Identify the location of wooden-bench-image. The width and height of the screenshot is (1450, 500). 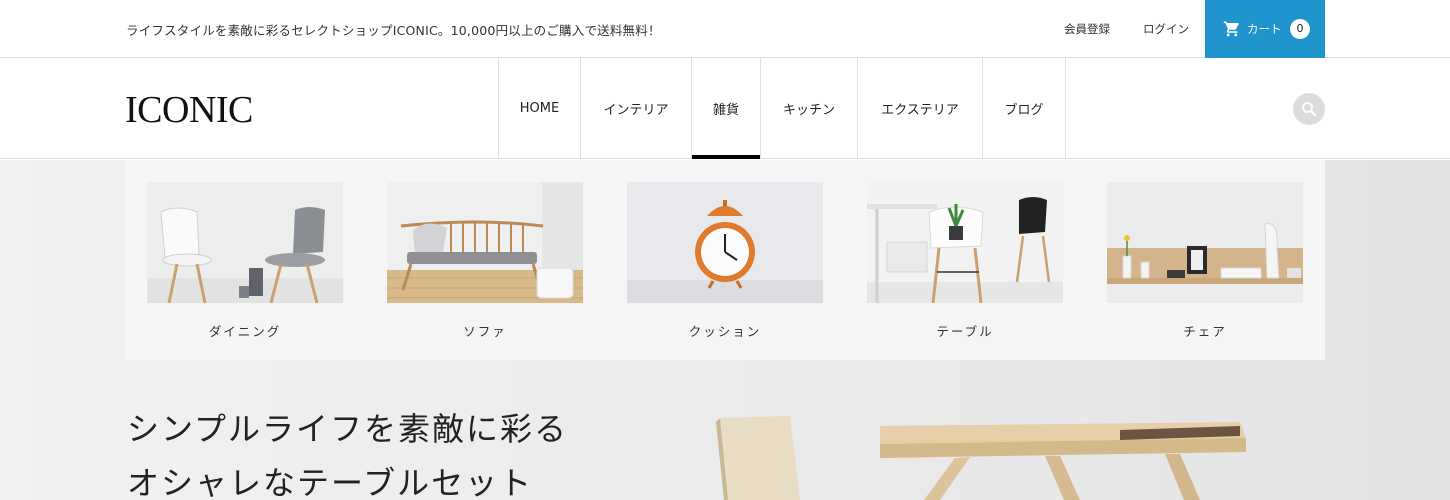
(485, 242).